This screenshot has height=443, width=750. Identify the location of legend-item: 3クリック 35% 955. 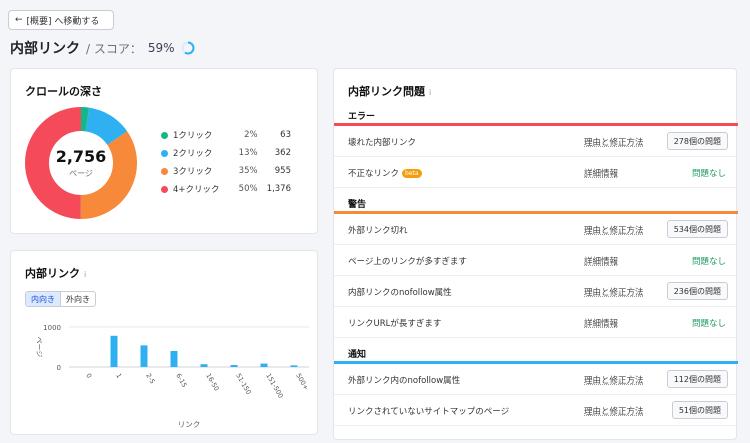
(226, 171).